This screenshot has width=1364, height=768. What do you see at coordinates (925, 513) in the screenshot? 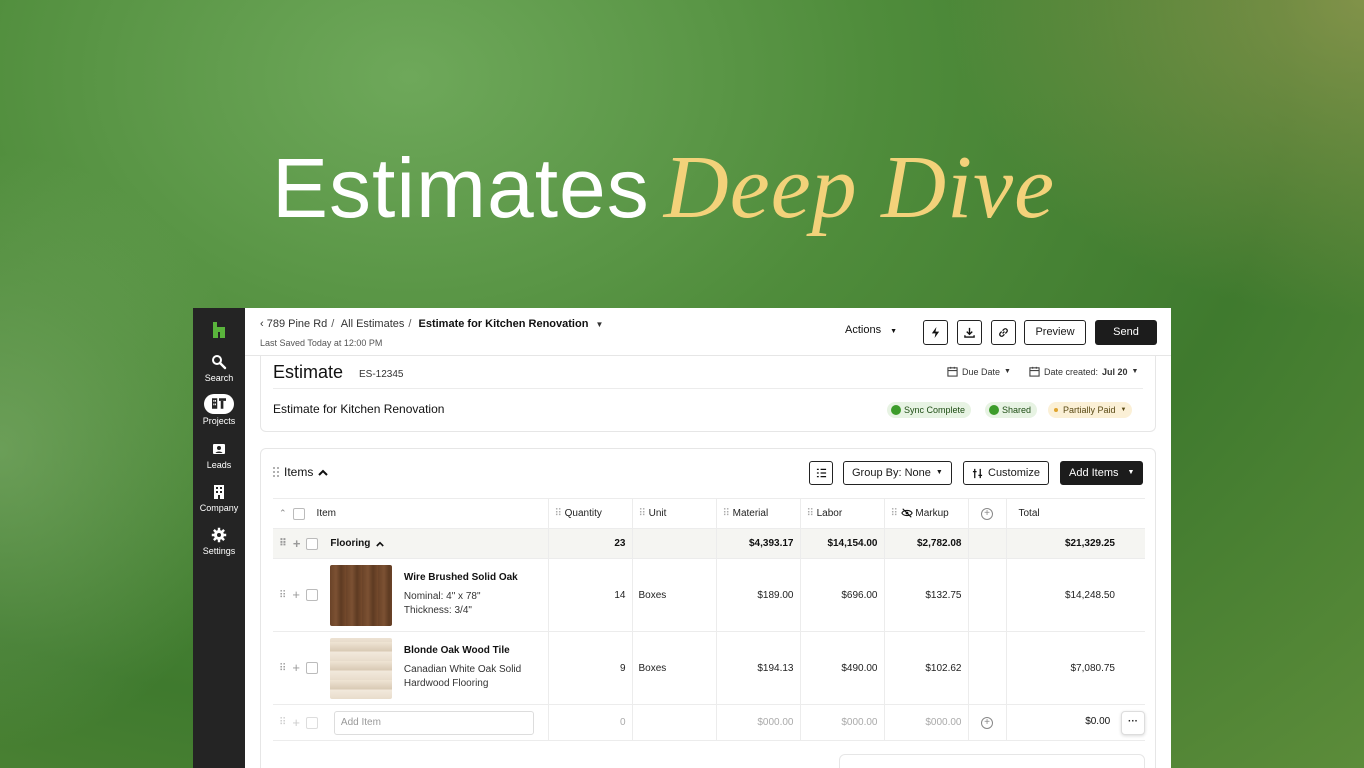
I see `column-header-markup: ⠿ Markup` at bounding box center [925, 513].